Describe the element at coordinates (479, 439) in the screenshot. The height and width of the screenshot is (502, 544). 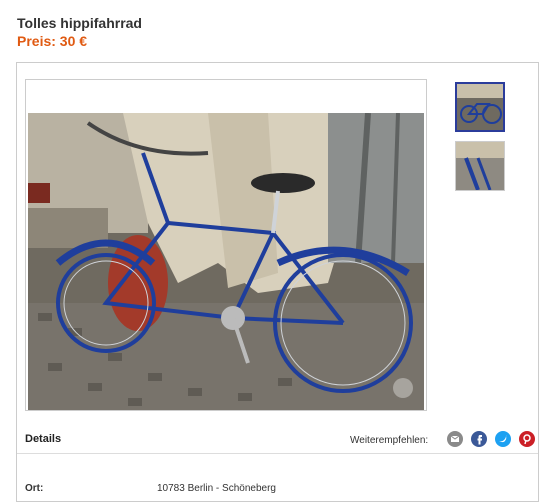
I see `facebook-icon` at that location.